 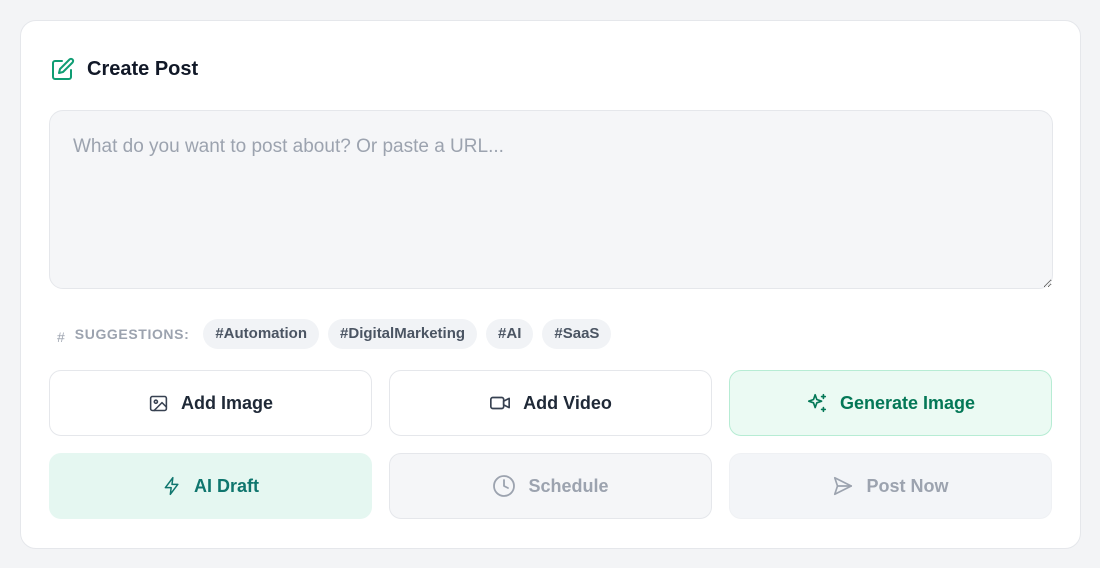 I want to click on sparkles-icon, so click(x=817, y=403).